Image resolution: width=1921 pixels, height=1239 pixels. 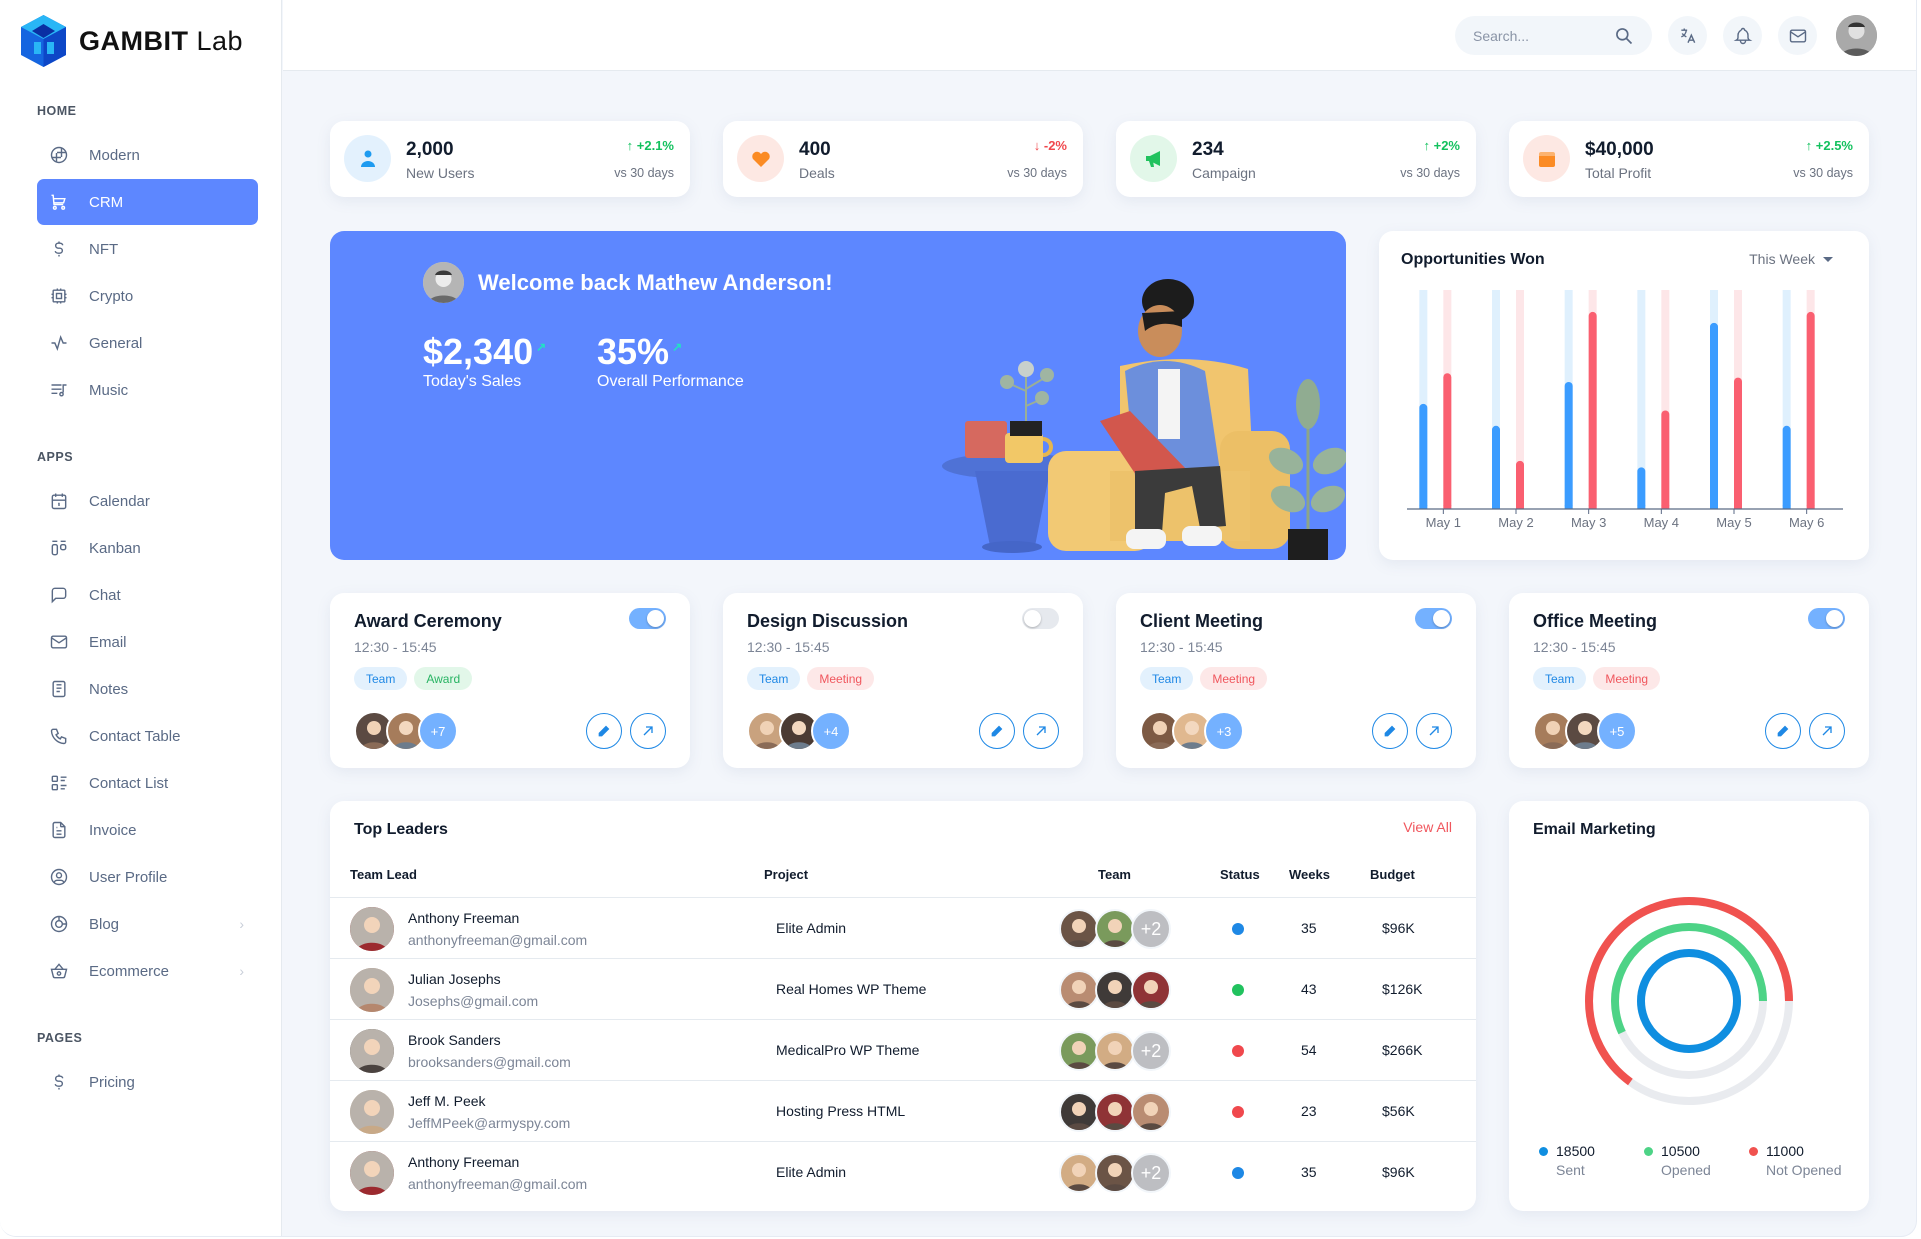 What do you see at coordinates (1202, 621) in the screenshot?
I see `event-title: Client Meeting` at bounding box center [1202, 621].